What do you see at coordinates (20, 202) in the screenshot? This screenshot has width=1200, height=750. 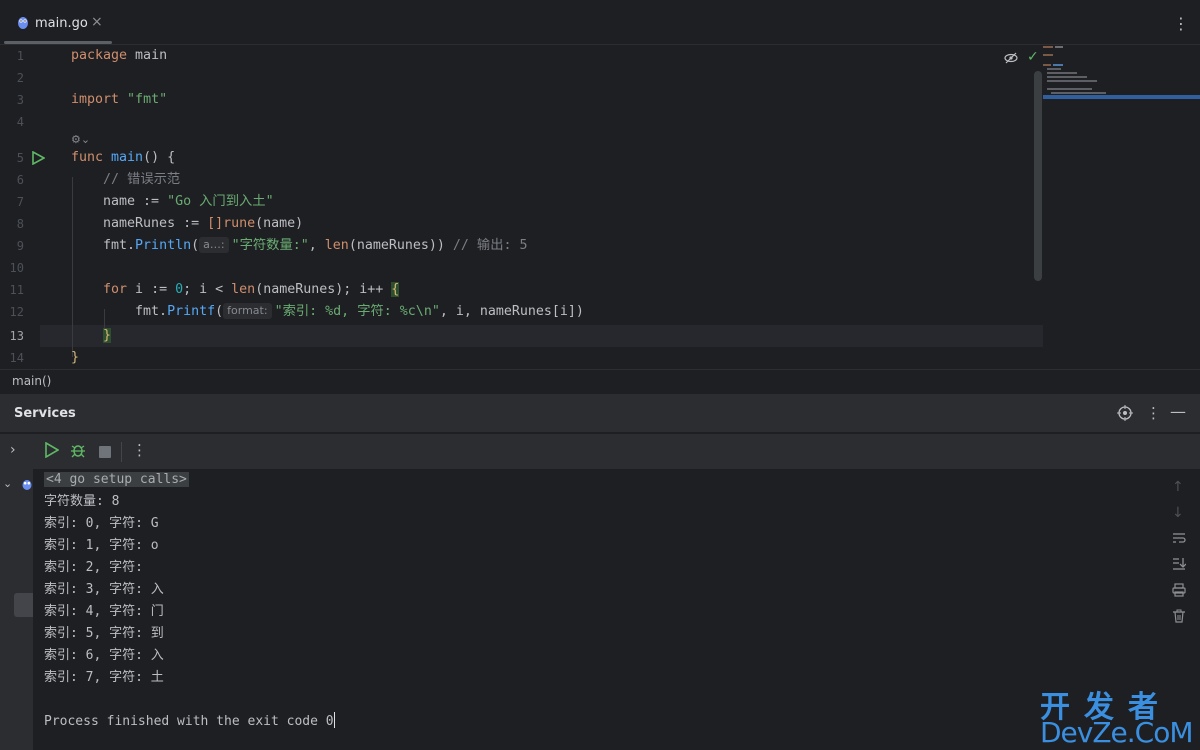 I see `line-number: 7` at bounding box center [20, 202].